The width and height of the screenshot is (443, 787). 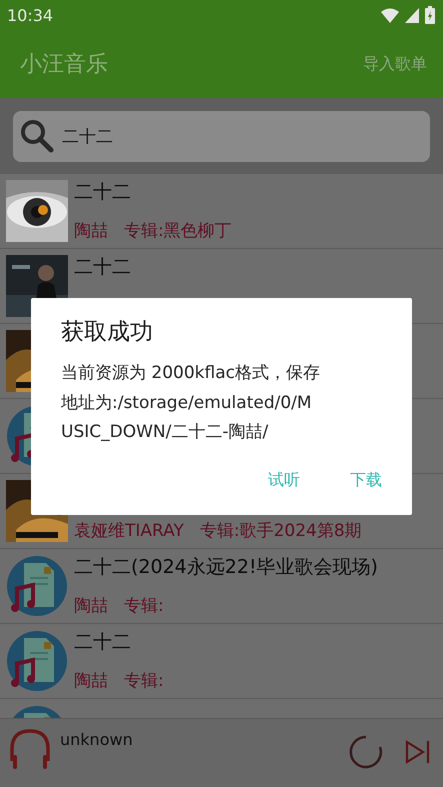 I want to click on wifi-icon, so click(x=390, y=15).